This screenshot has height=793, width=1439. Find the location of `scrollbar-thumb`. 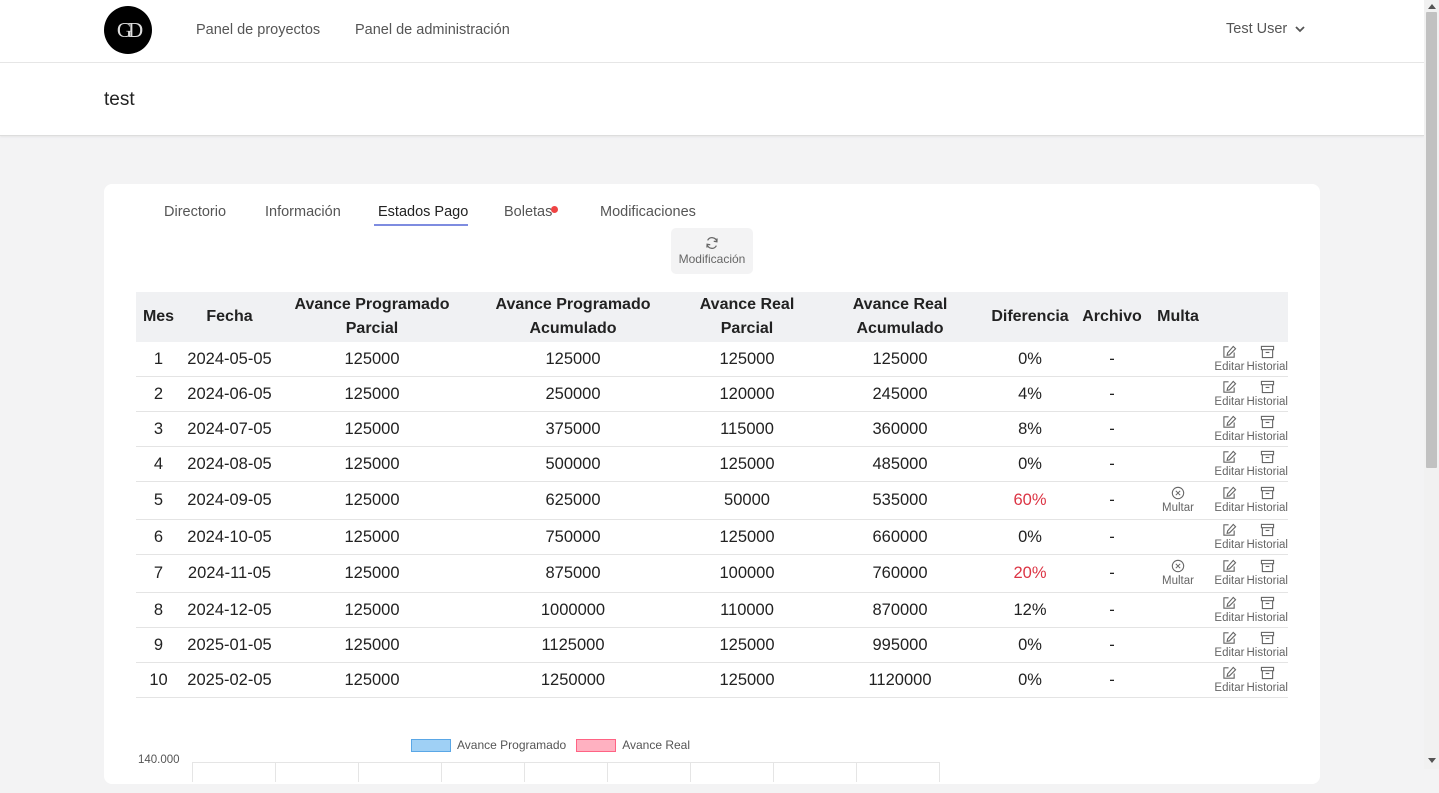

scrollbar-thumb is located at coordinates (1431, 240).